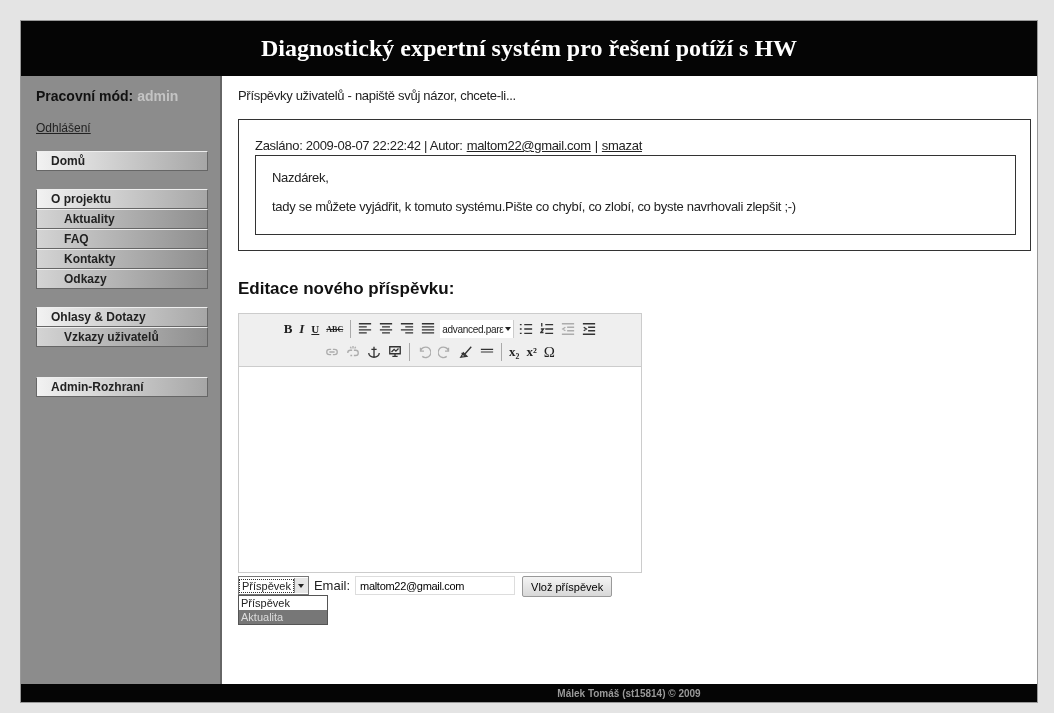  I want to click on footer-text: Málek Tomáš (st15814) © 2009, so click(629, 693).